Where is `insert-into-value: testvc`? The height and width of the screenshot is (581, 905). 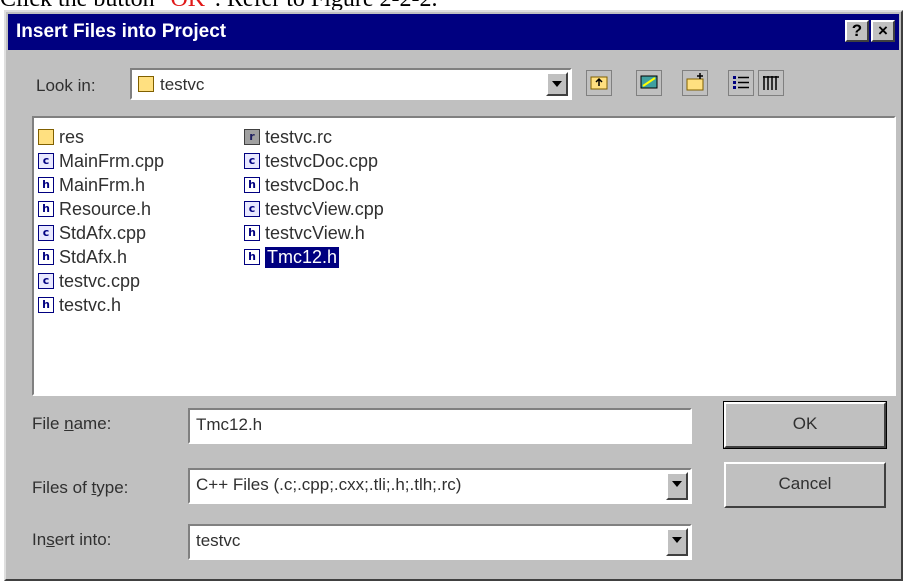 insert-into-value: testvc is located at coordinates (218, 540).